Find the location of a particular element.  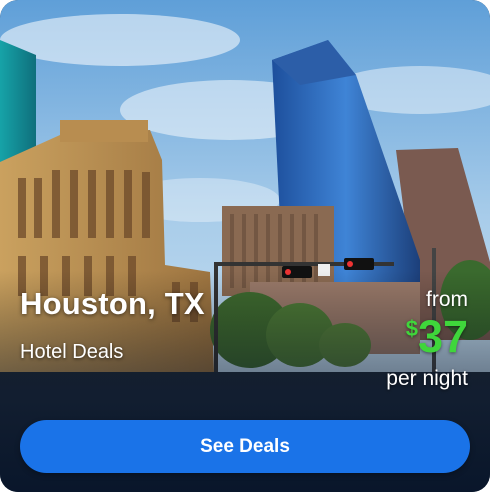

city-title: Houston, TX is located at coordinates (112, 303).